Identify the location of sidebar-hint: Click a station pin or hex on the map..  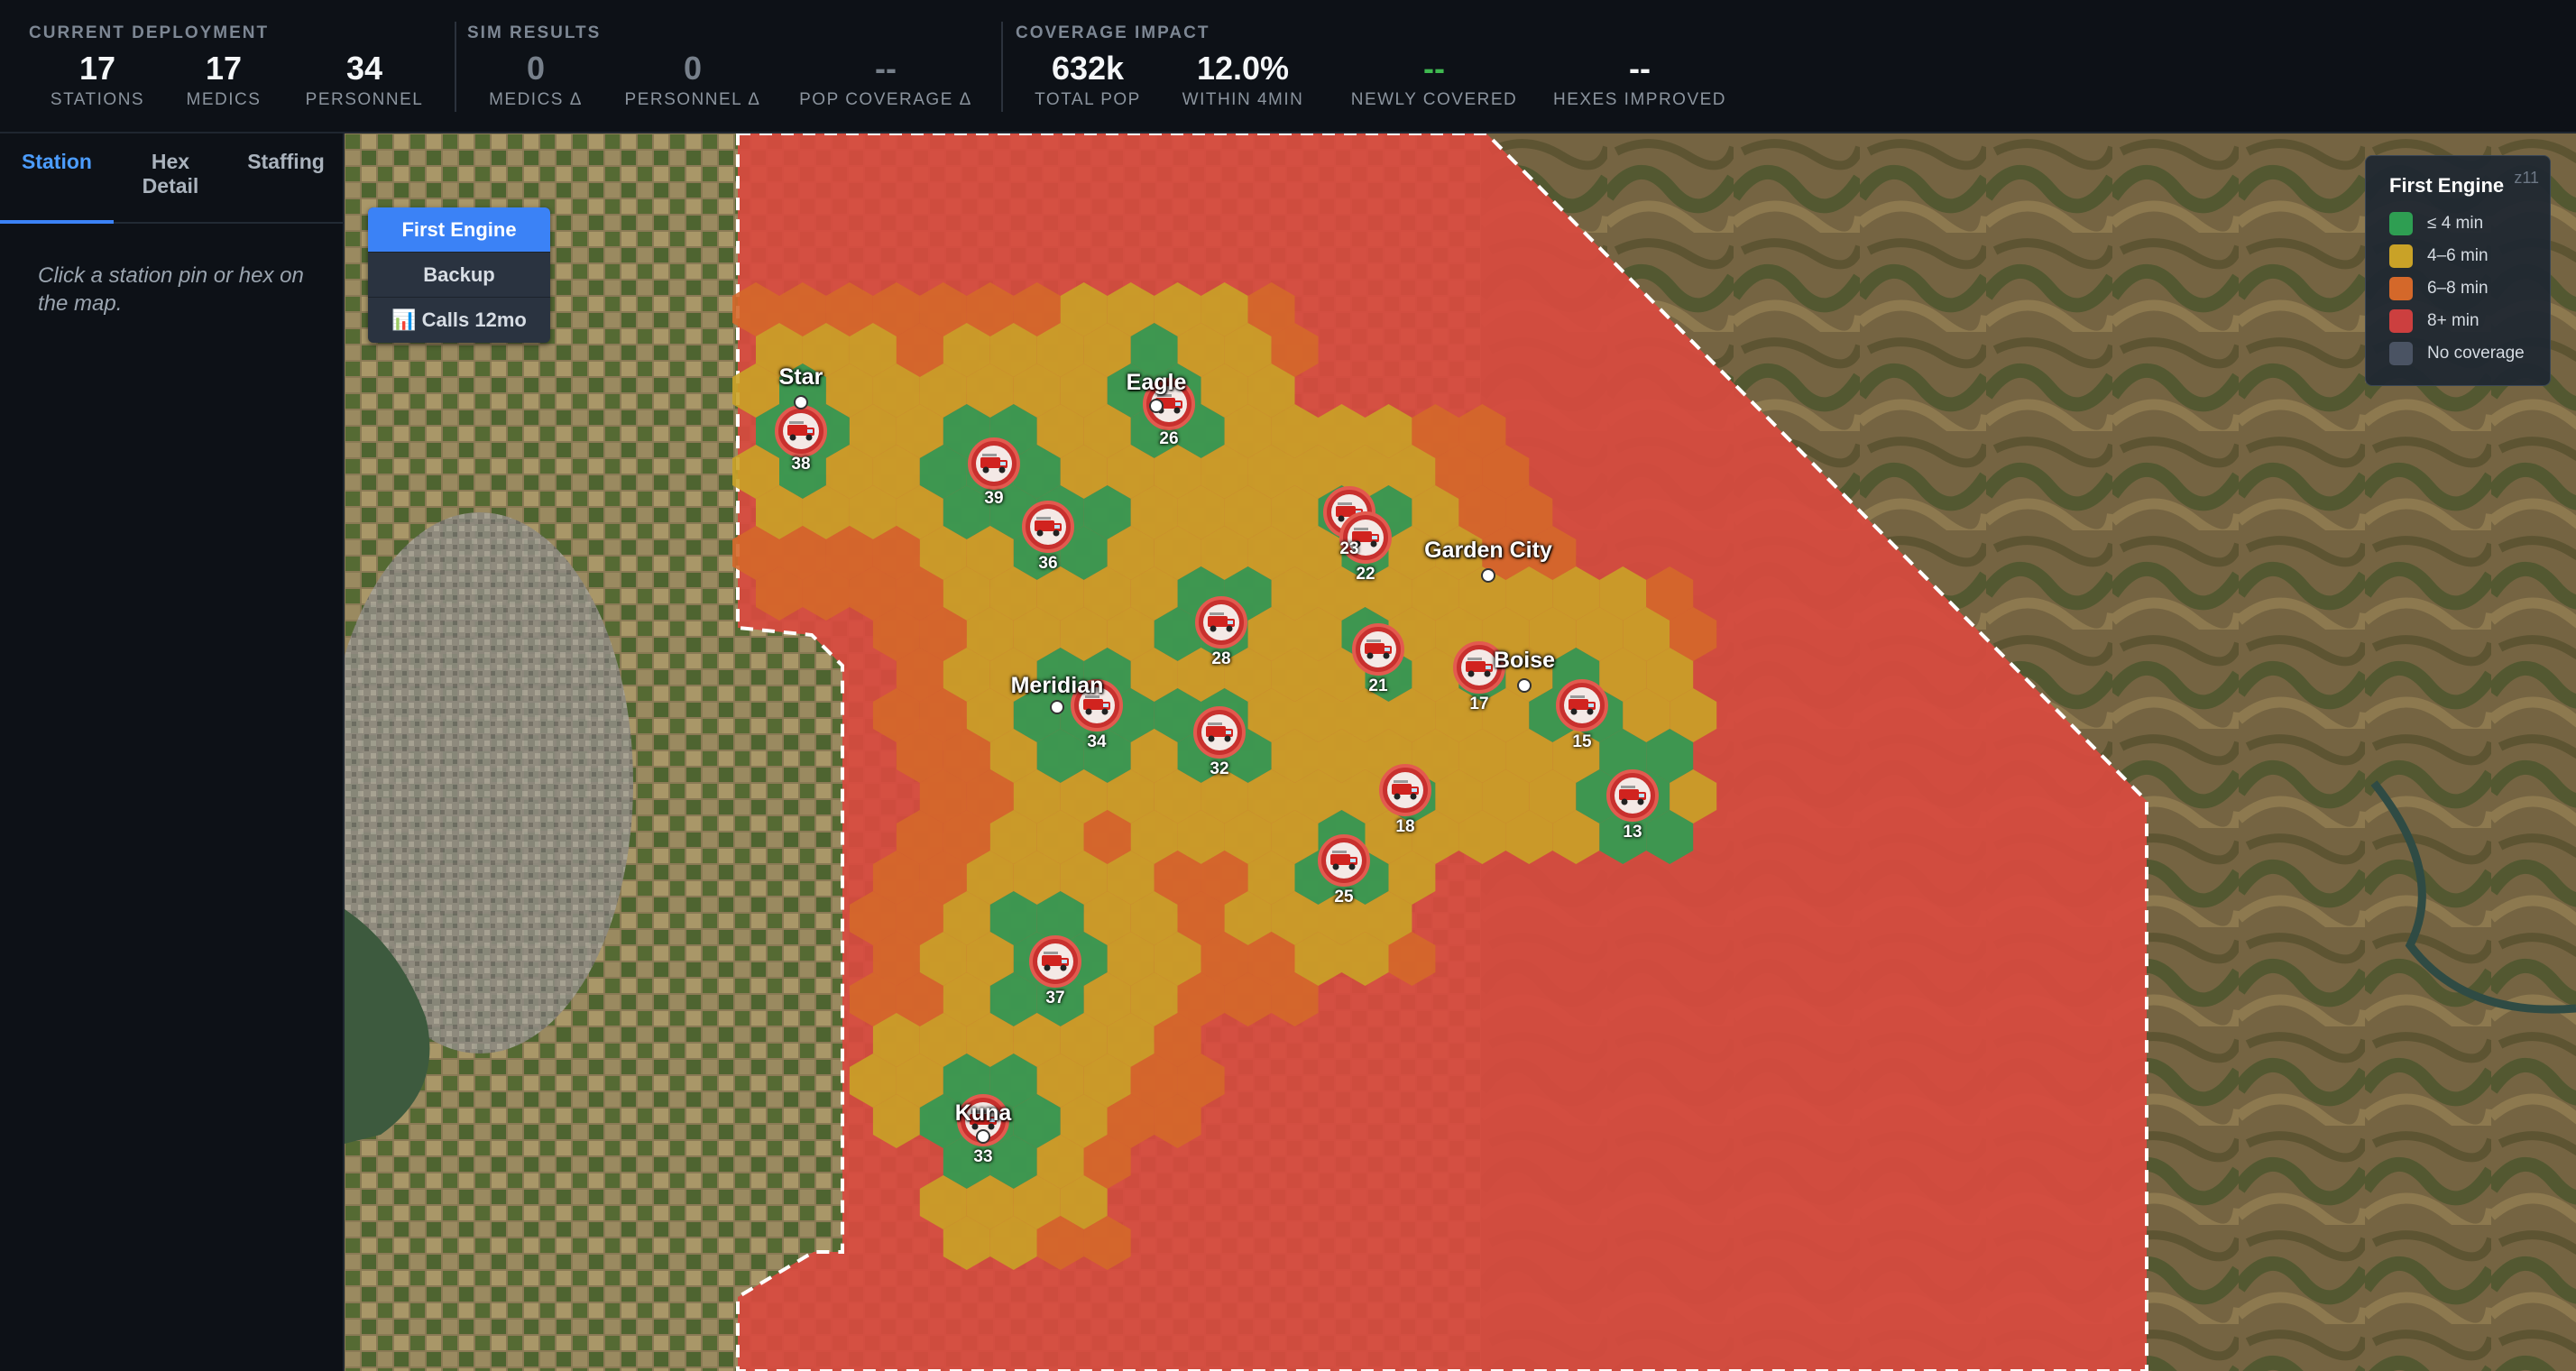
(171, 289).